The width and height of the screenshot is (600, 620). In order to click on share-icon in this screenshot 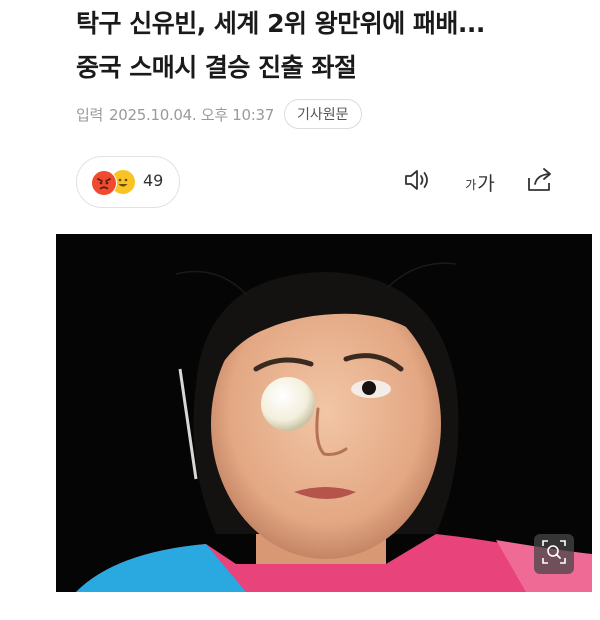, I will do `click(540, 182)`.